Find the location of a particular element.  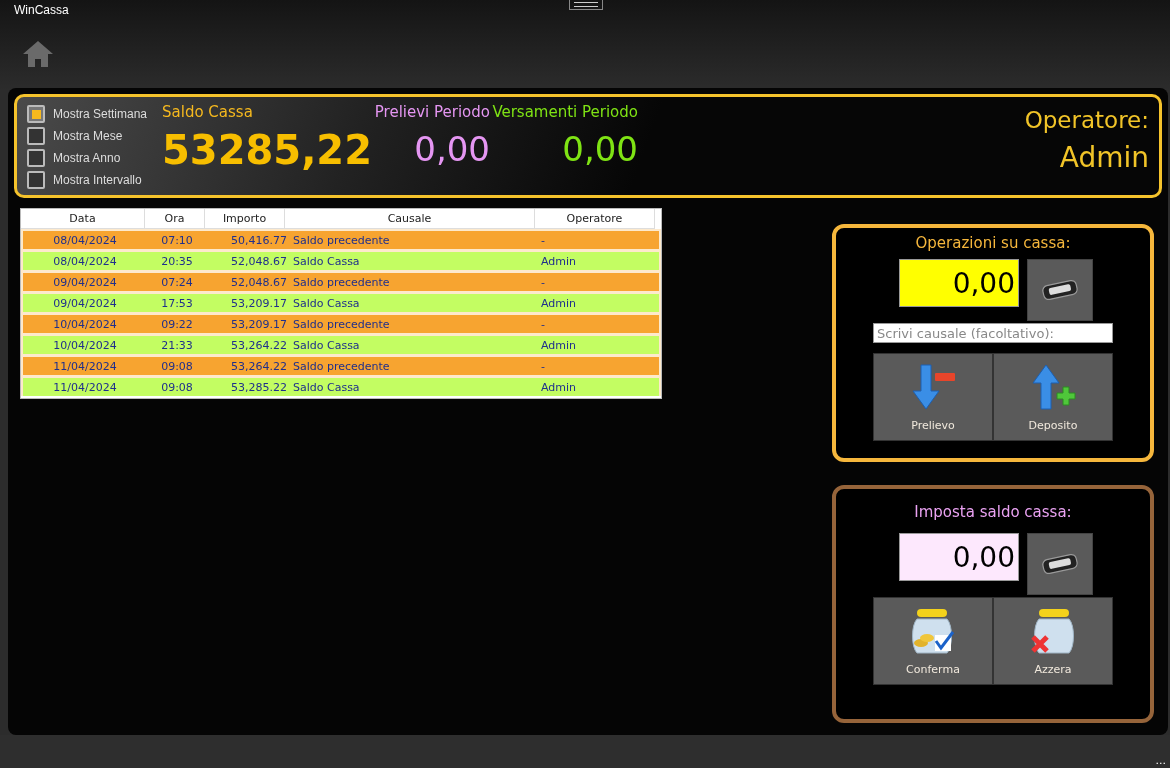

deposit-button: Deposito is located at coordinates (1053, 397).